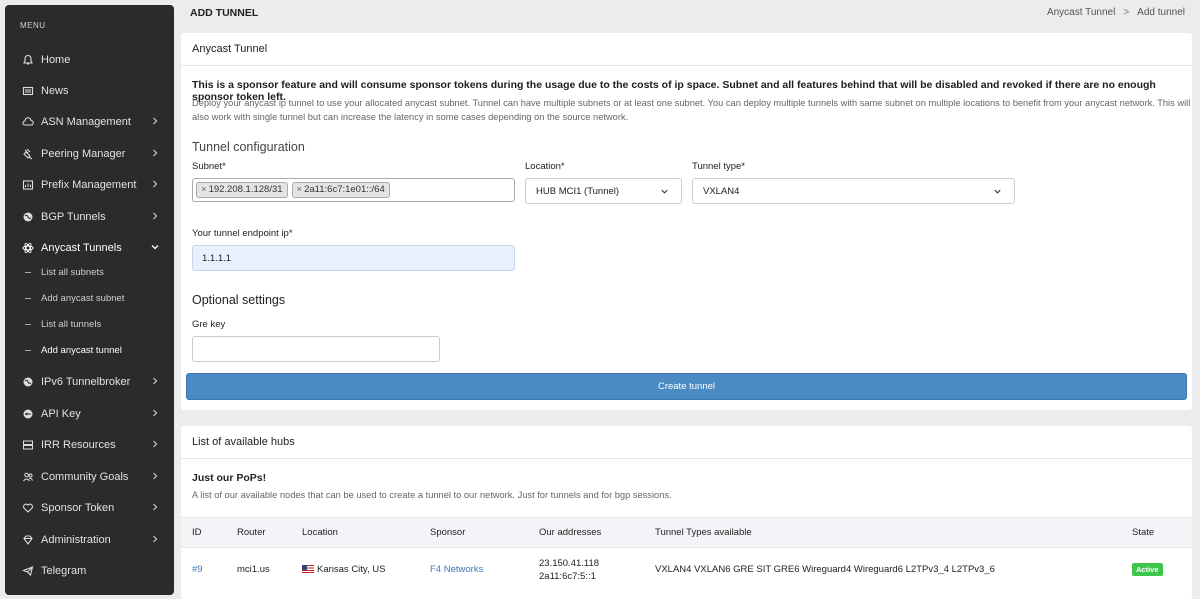 The image size is (1200, 599). Describe the element at coordinates (248, 147) in the screenshot. I see `tunnel-configuration-heading: Tunnel configuration` at that location.